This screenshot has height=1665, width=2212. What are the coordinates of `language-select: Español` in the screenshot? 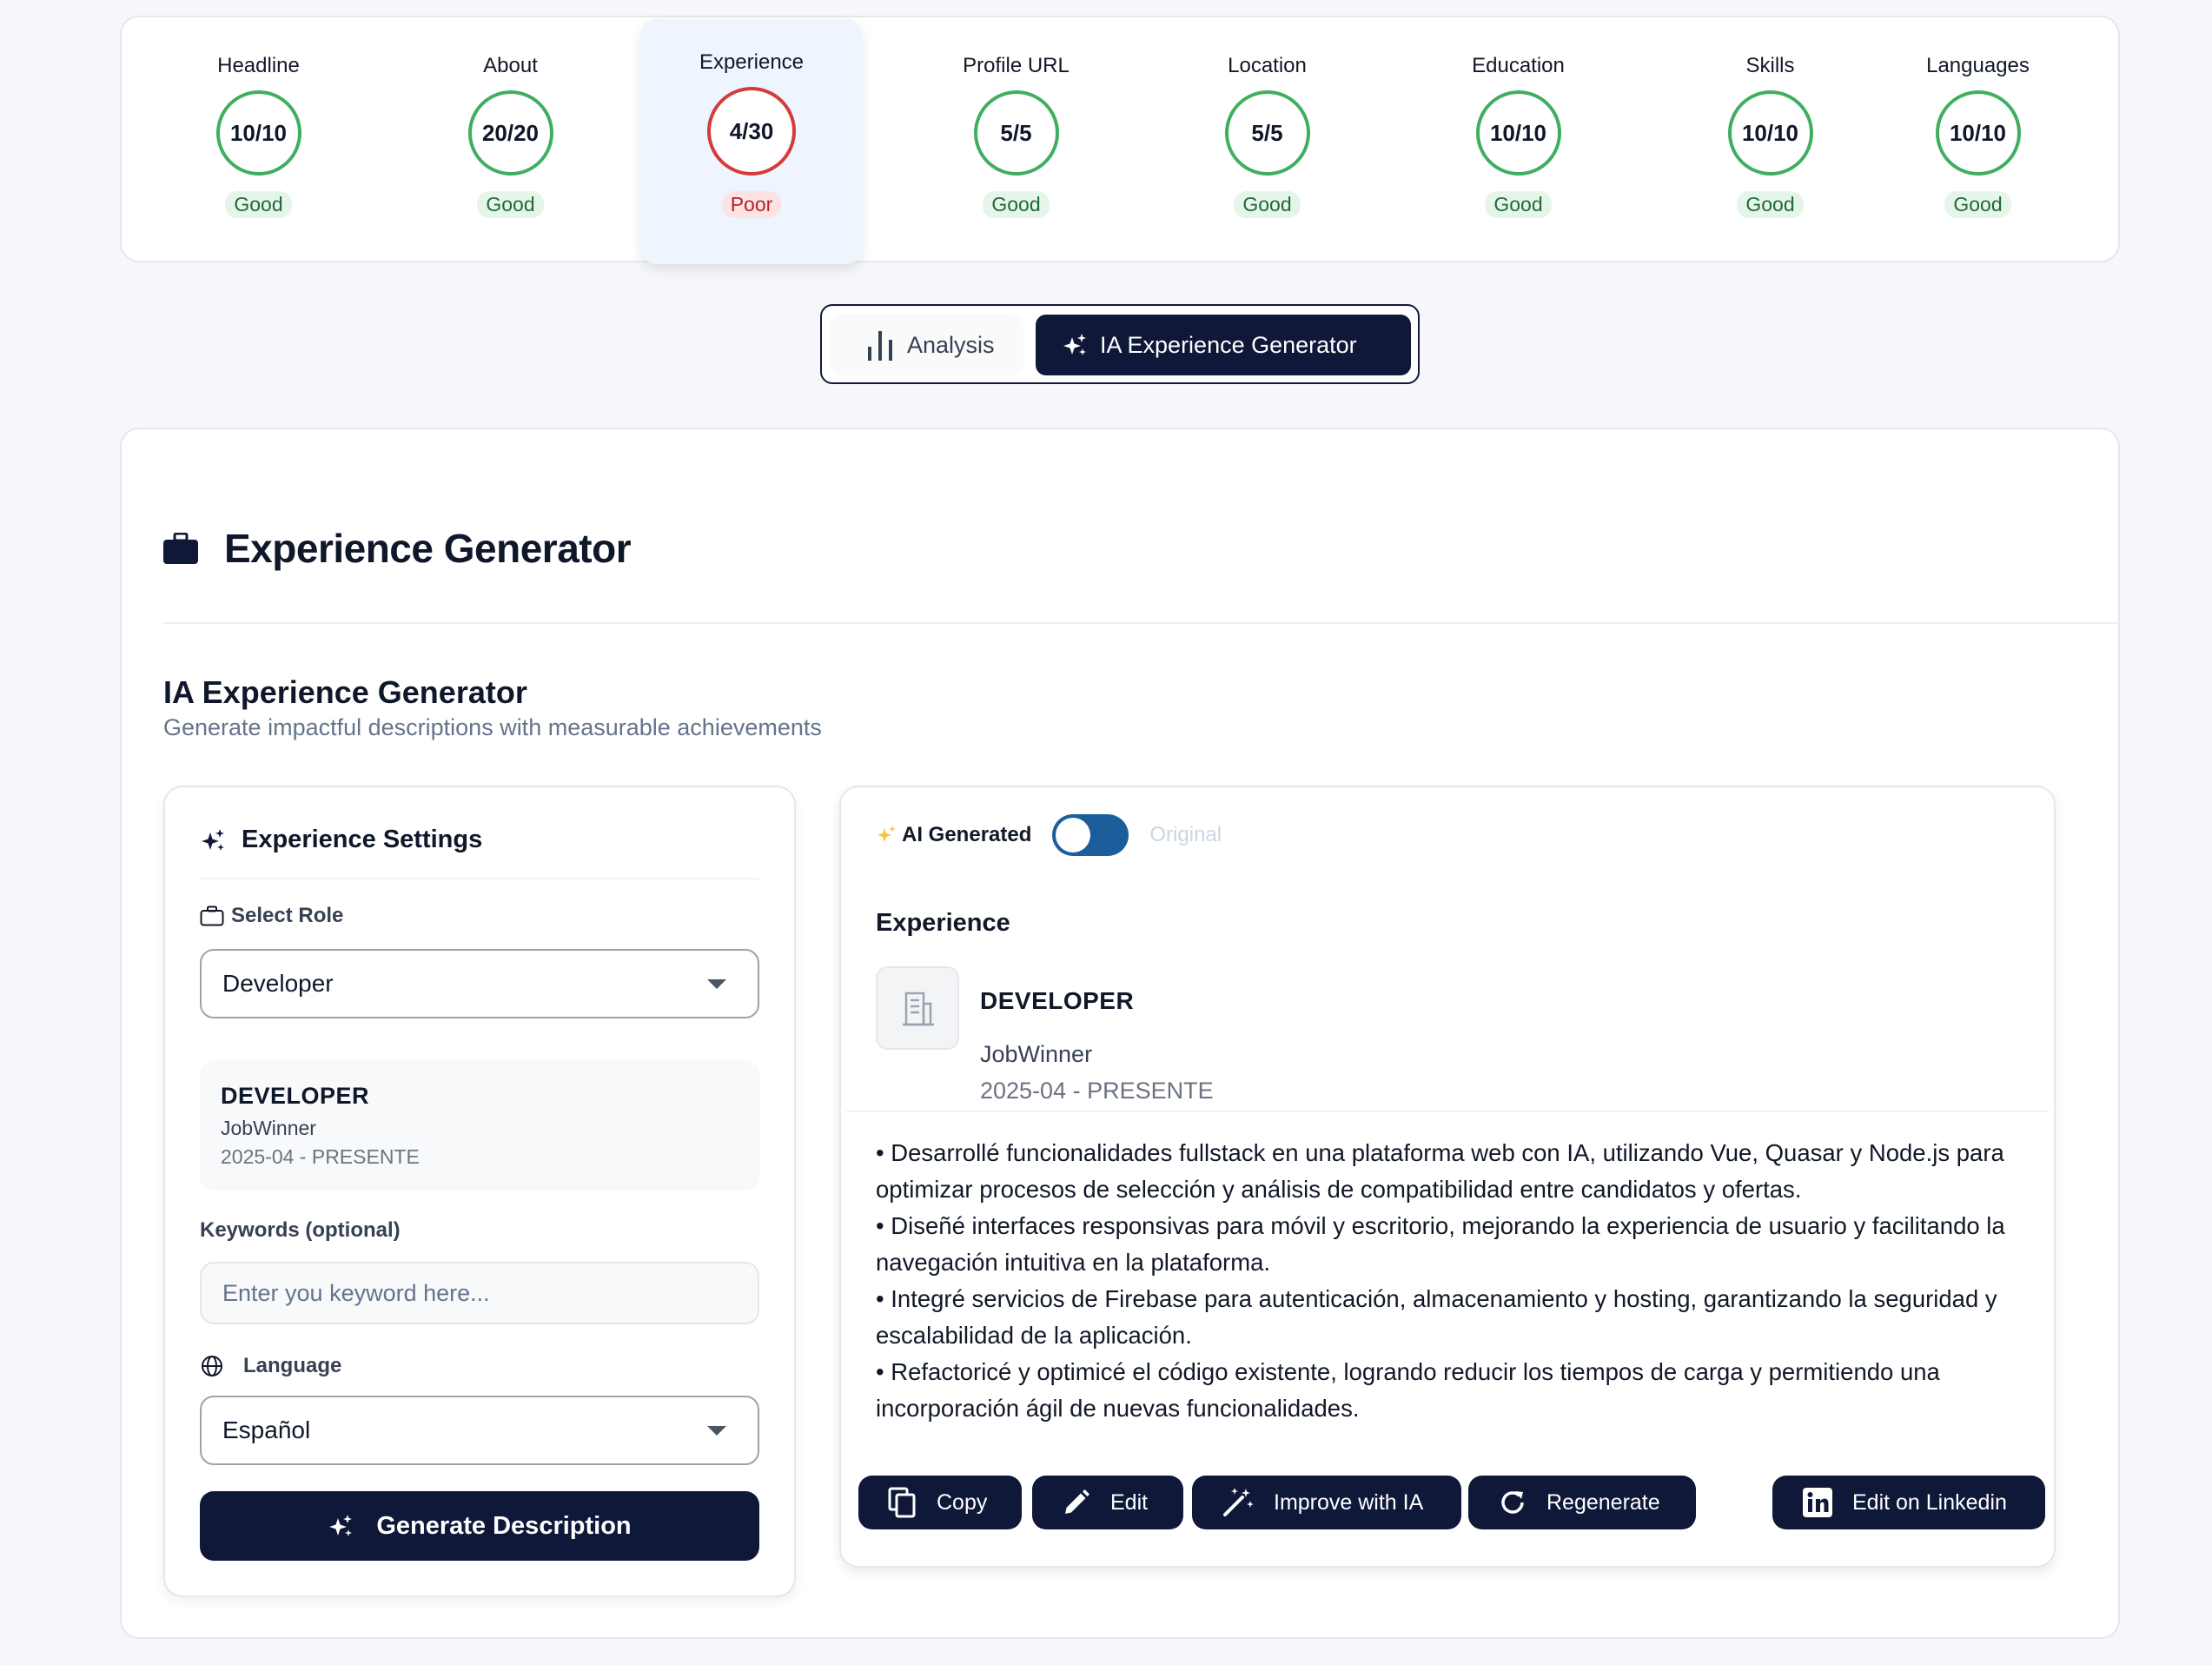 It's located at (479, 1431).